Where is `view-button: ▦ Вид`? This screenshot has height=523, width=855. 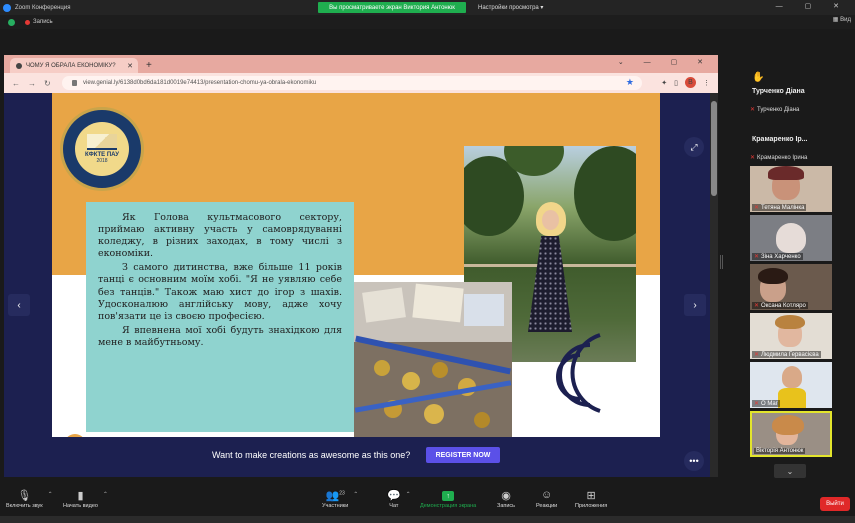 view-button: ▦ Вид is located at coordinates (842, 19).